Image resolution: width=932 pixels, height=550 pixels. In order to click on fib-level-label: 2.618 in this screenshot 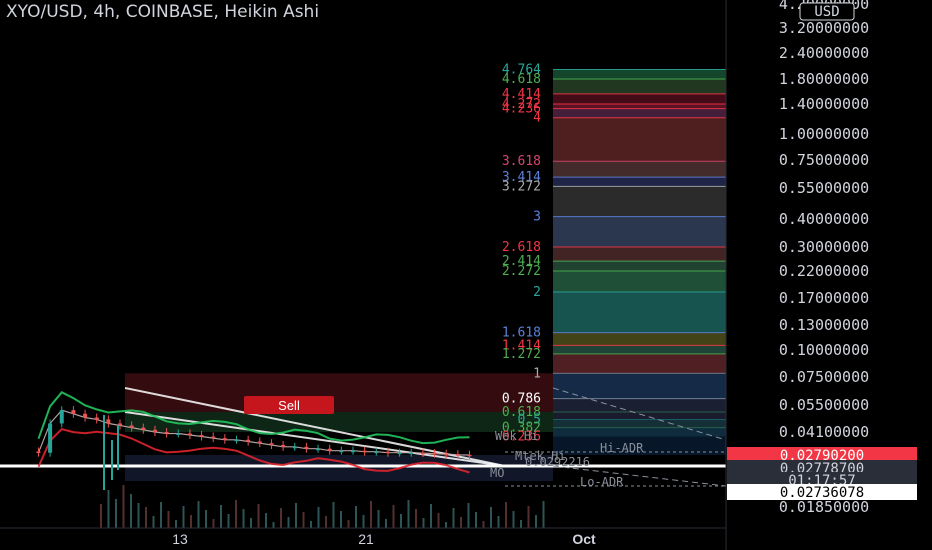, I will do `click(521, 247)`.